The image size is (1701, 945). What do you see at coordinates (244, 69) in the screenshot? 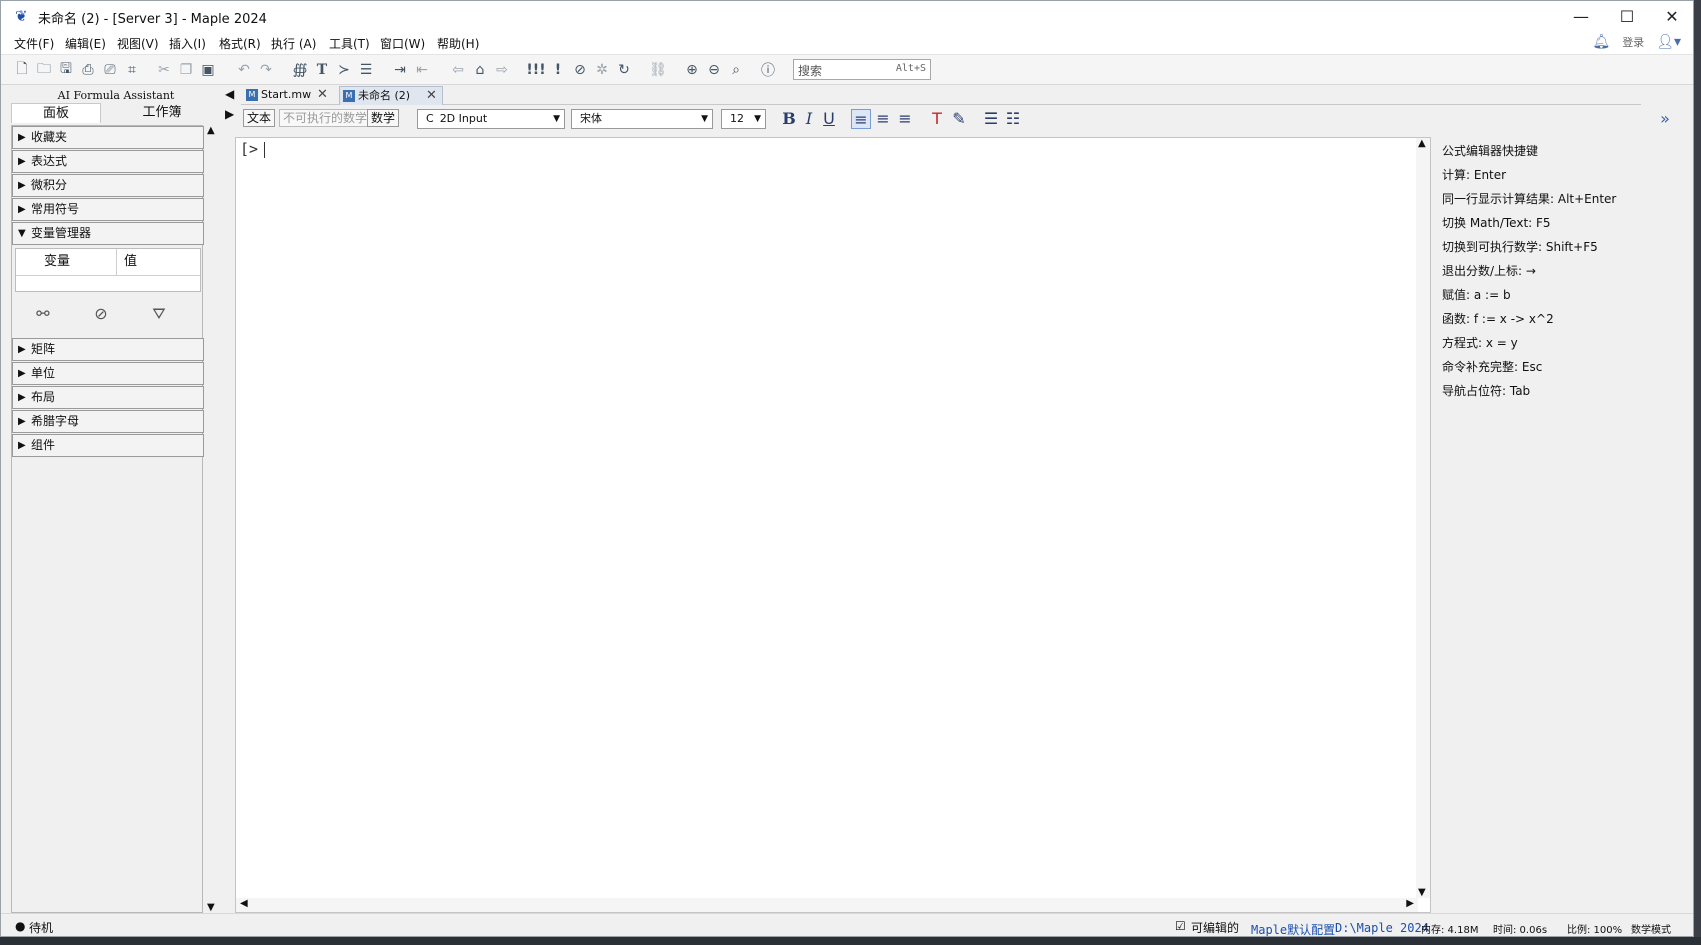
I see `undo-icon: ↶` at bounding box center [244, 69].